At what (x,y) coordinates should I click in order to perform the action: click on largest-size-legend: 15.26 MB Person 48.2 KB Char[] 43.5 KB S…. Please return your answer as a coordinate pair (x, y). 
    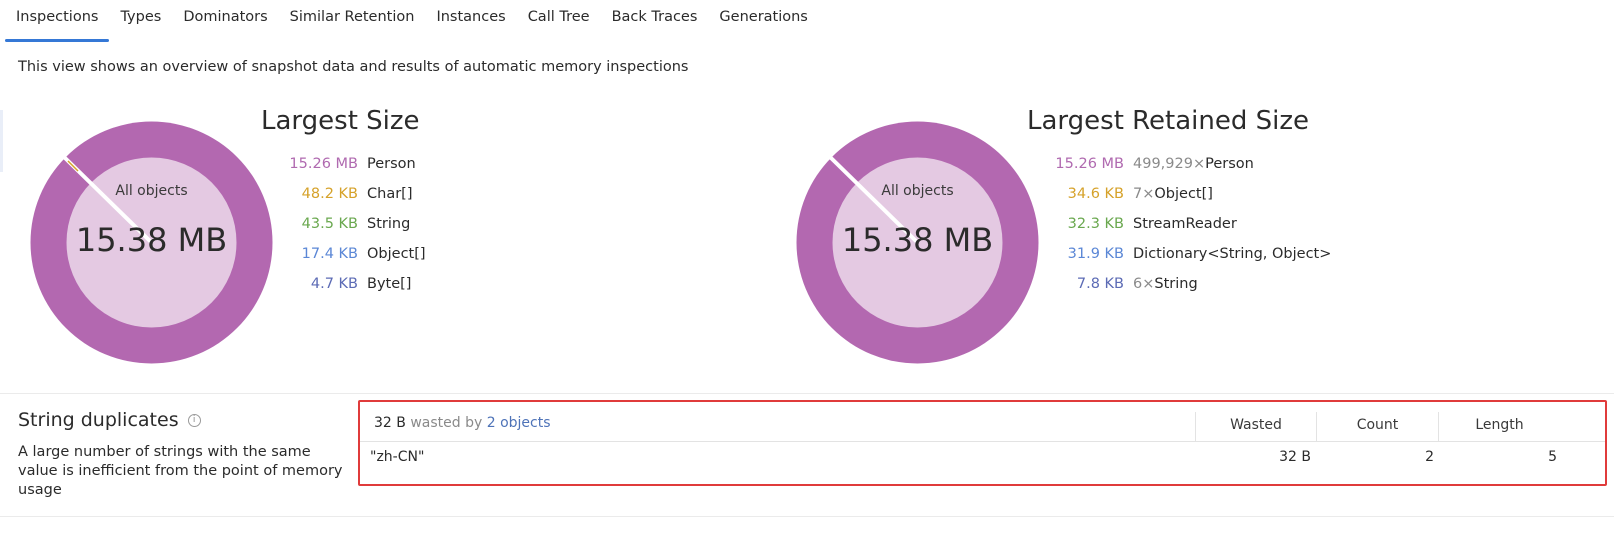
    Looking at the image, I should click on (348, 224).